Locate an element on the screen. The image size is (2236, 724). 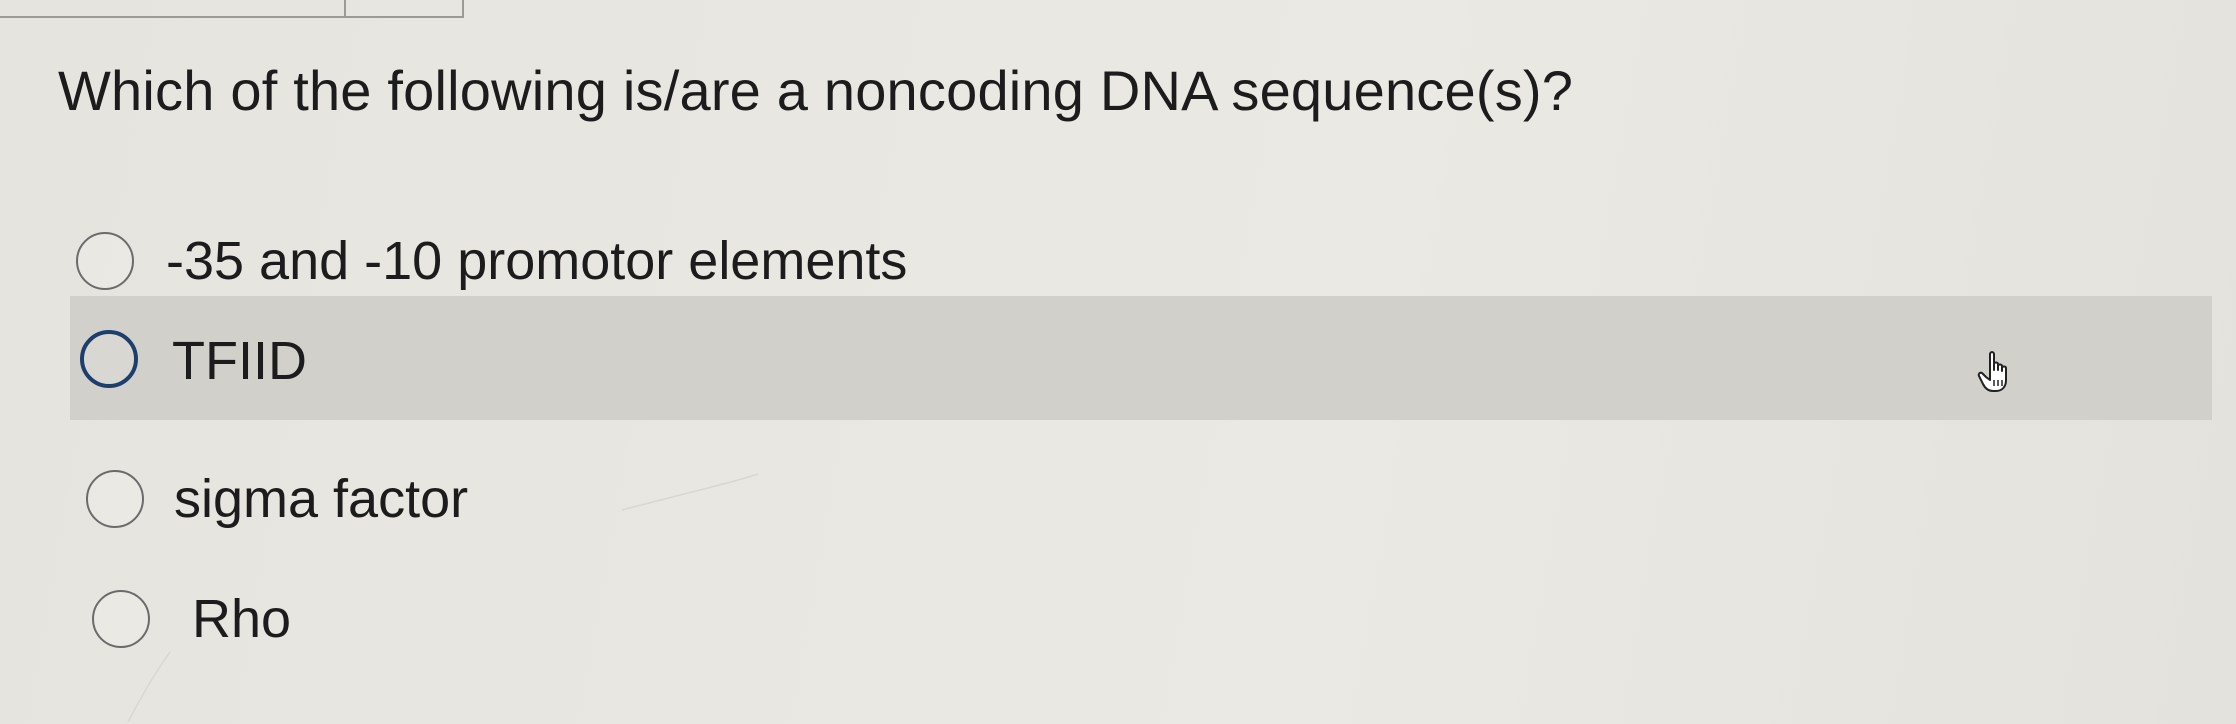
option-label: -35 and -10 promotor elements is located at coordinates (537, 261).